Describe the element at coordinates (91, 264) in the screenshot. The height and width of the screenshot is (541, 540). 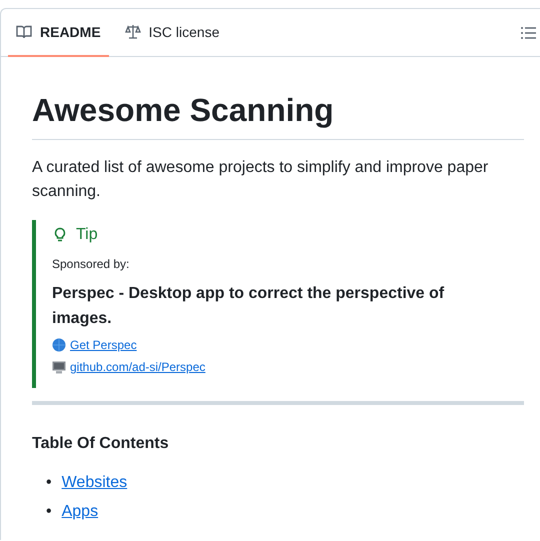
I see `sponsored-label: Sponsored by:` at that location.